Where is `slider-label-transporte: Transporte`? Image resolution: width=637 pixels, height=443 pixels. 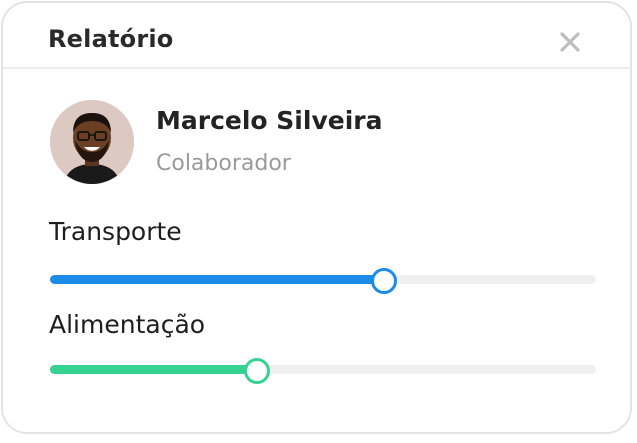
slider-label-transporte: Transporte is located at coordinates (115, 231).